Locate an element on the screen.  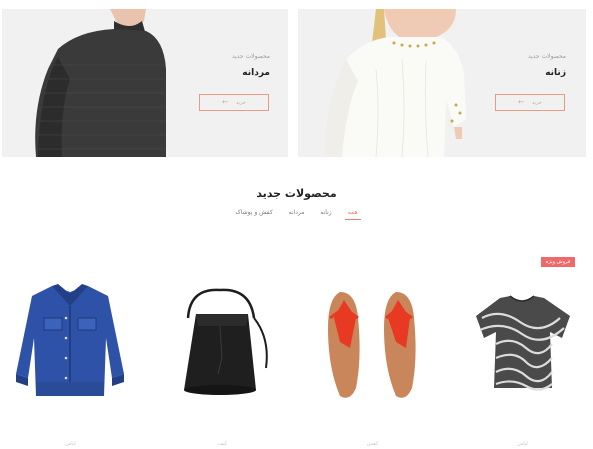
banner-women-text: محصولات جدید زنانه is located at coordinates (547, 43).